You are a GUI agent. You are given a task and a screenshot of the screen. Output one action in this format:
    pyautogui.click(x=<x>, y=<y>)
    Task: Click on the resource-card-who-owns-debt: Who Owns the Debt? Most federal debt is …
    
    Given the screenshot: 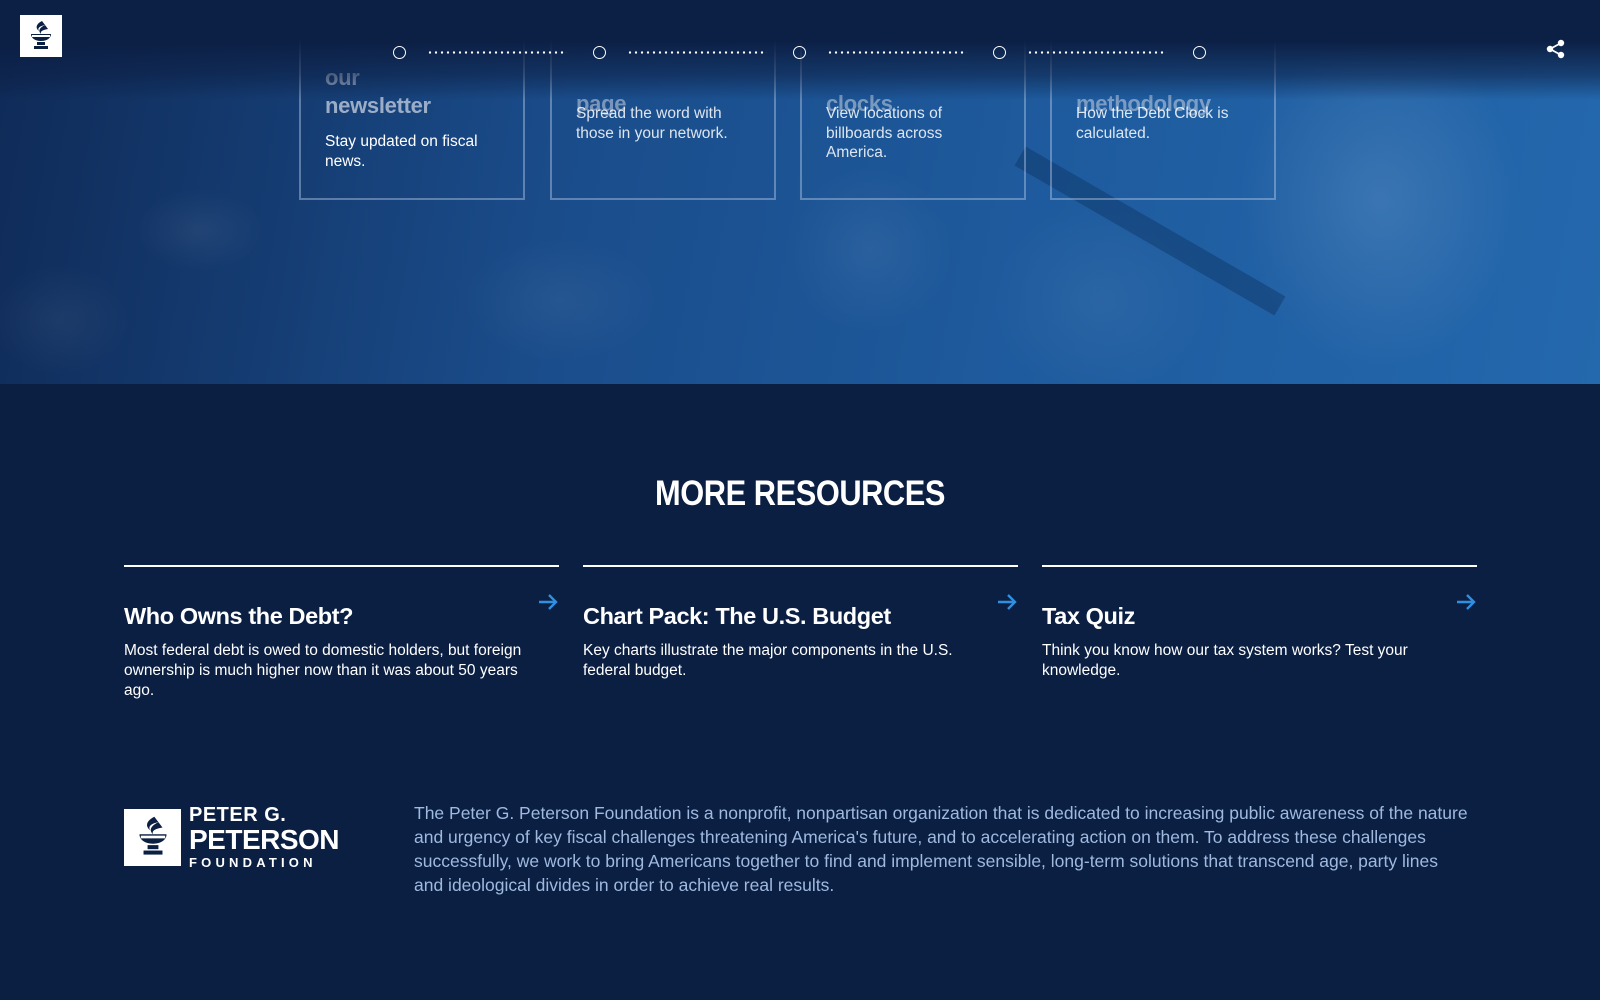 What is the action you would take?
    pyautogui.click(x=341, y=632)
    